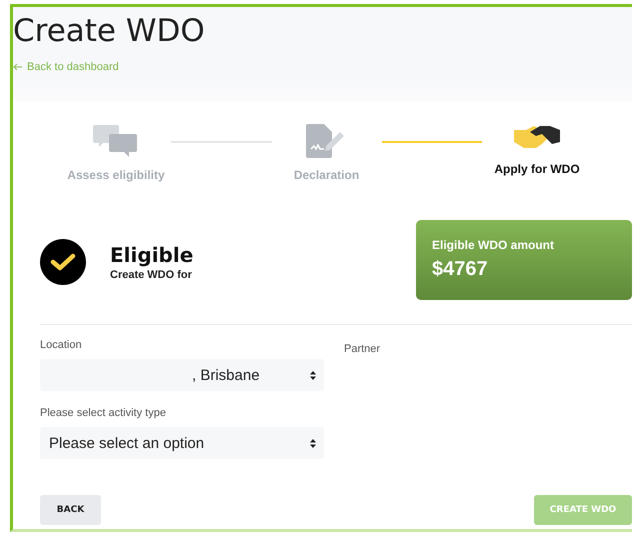 This screenshot has width=635, height=534. Describe the element at coordinates (61, 345) in the screenshot. I see `field-label: Location` at that location.